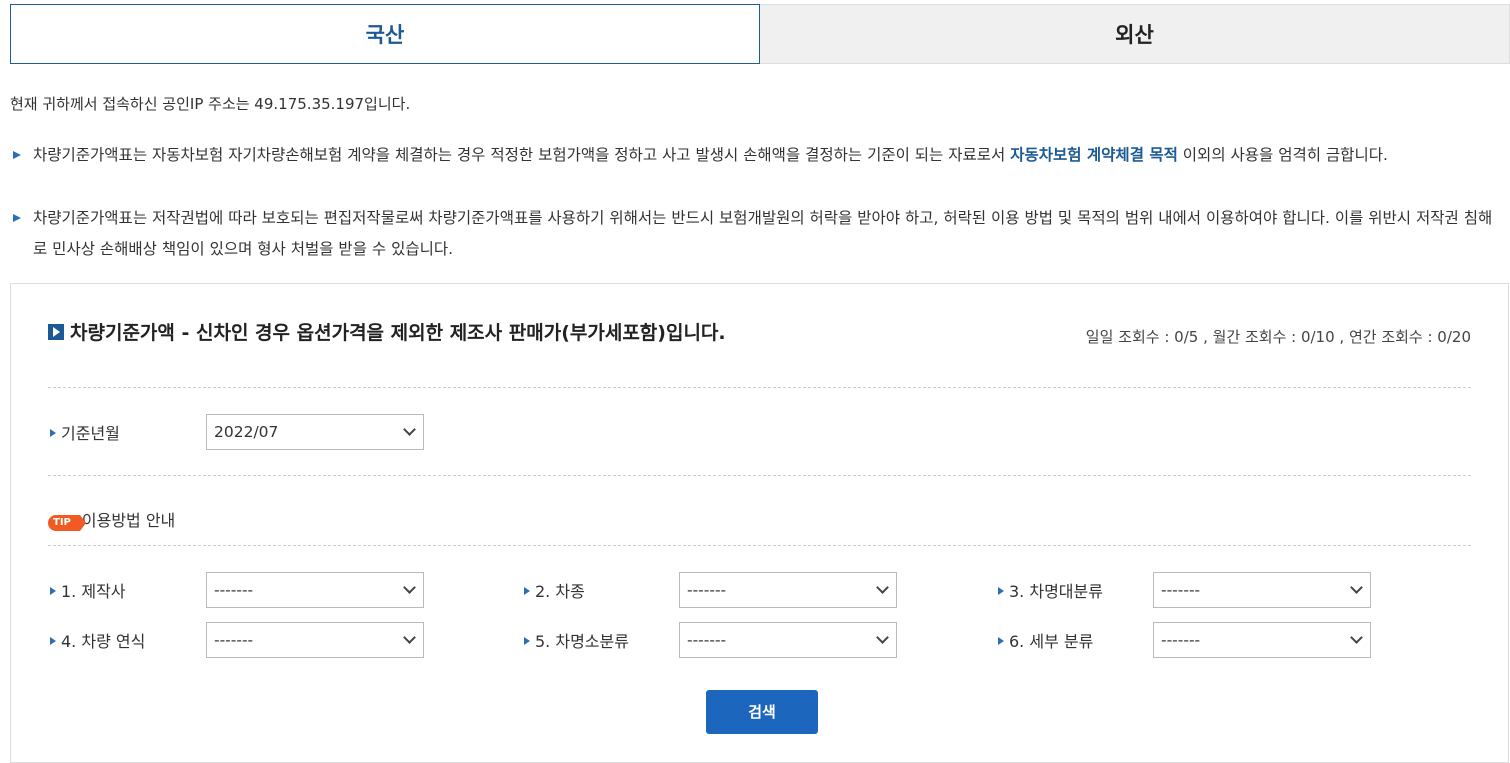  I want to click on detail-class-label: 6. 세부 분류, so click(1045, 640).